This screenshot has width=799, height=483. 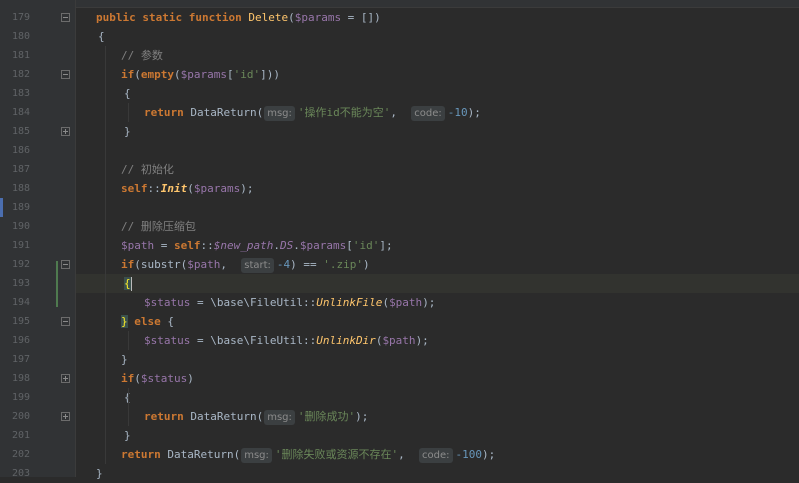 I want to click on code-content: self::Init($params);, so click(x=187, y=188).